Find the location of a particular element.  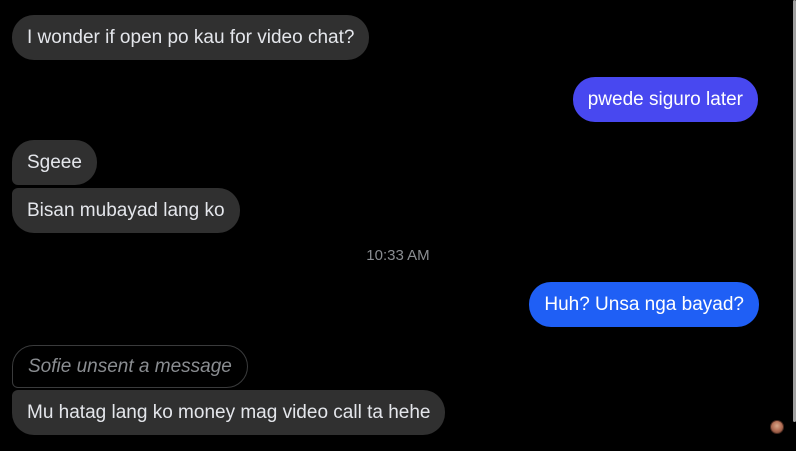

message-bubble-incoming: Sgeee is located at coordinates (54, 162).